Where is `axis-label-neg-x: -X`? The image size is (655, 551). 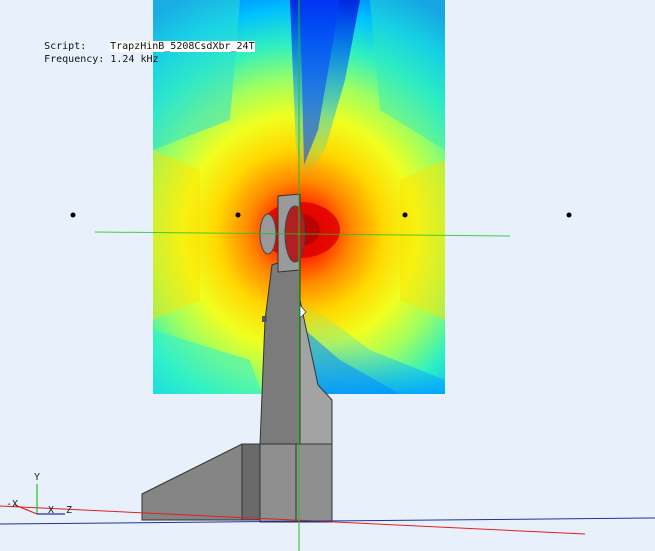
axis-label-neg-x: -X is located at coordinates (12, 504).